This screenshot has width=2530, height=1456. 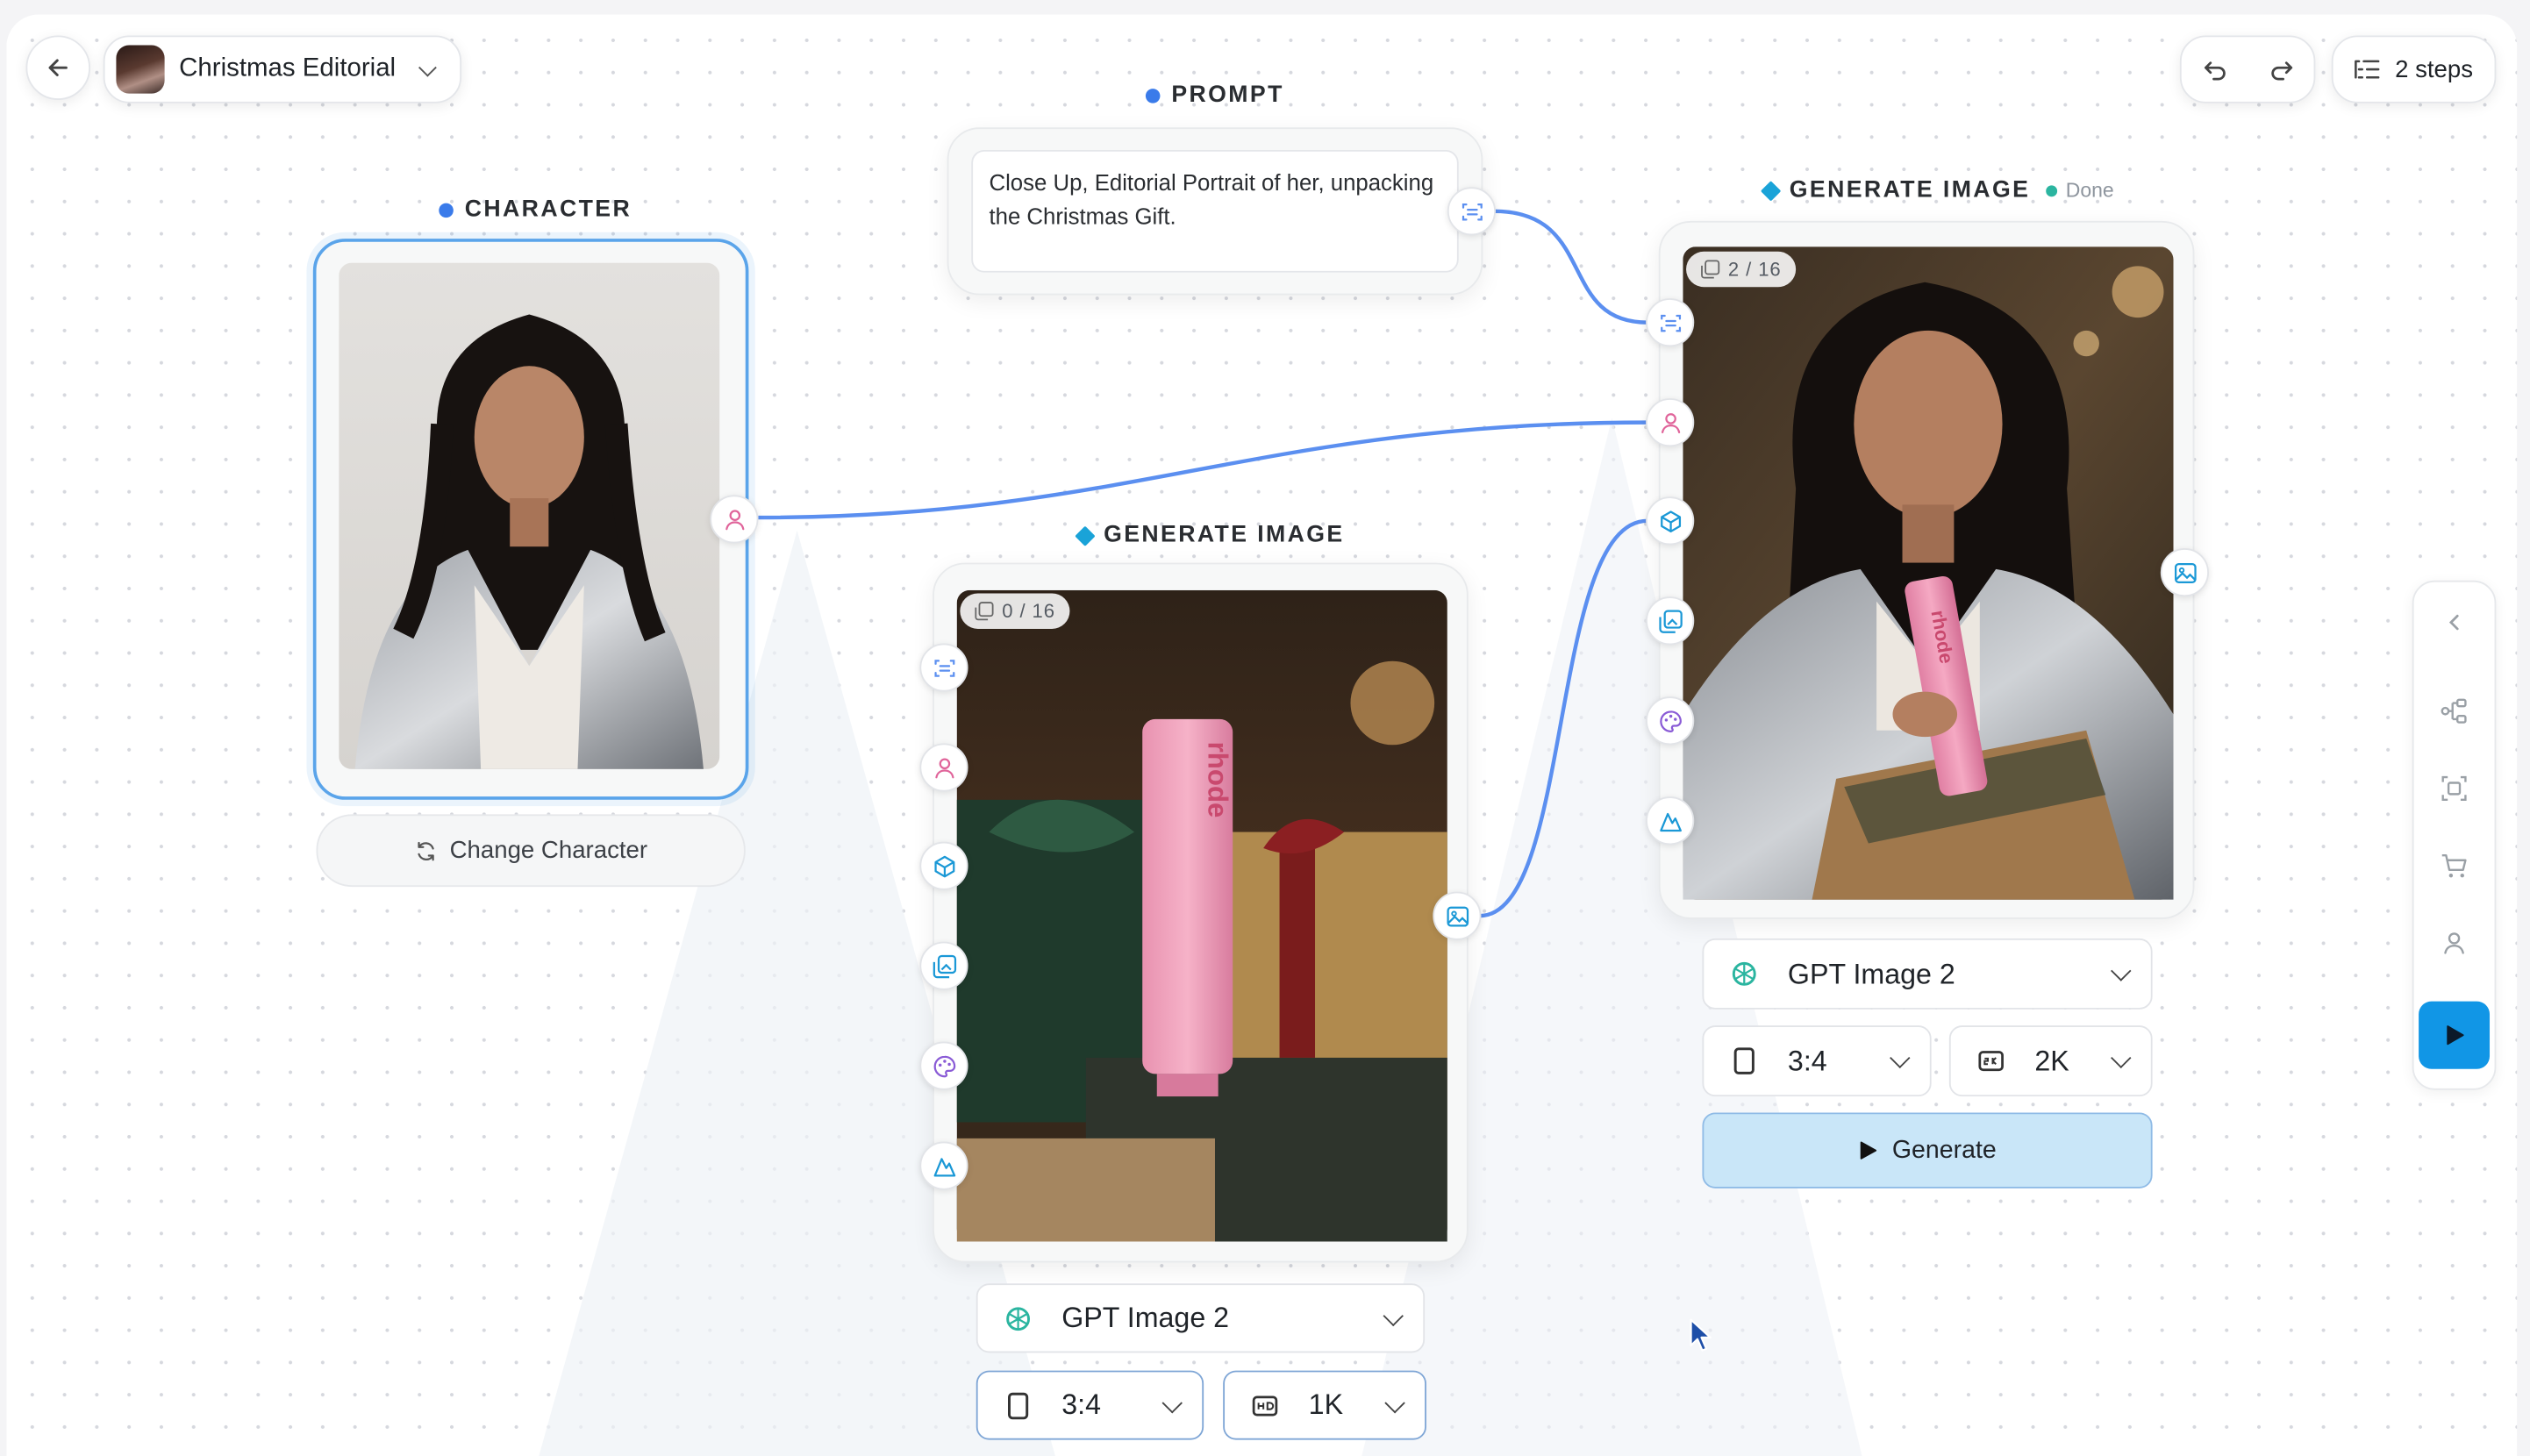 What do you see at coordinates (1991, 1061) in the screenshot?
I see `2k-icon` at bounding box center [1991, 1061].